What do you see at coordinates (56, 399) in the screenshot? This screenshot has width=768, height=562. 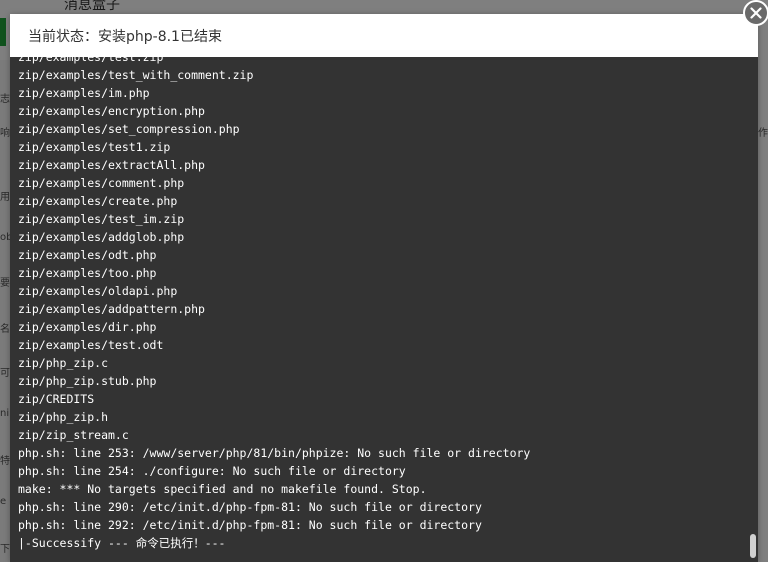 I see `console-line: zip/CREDITS` at bounding box center [56, 399].